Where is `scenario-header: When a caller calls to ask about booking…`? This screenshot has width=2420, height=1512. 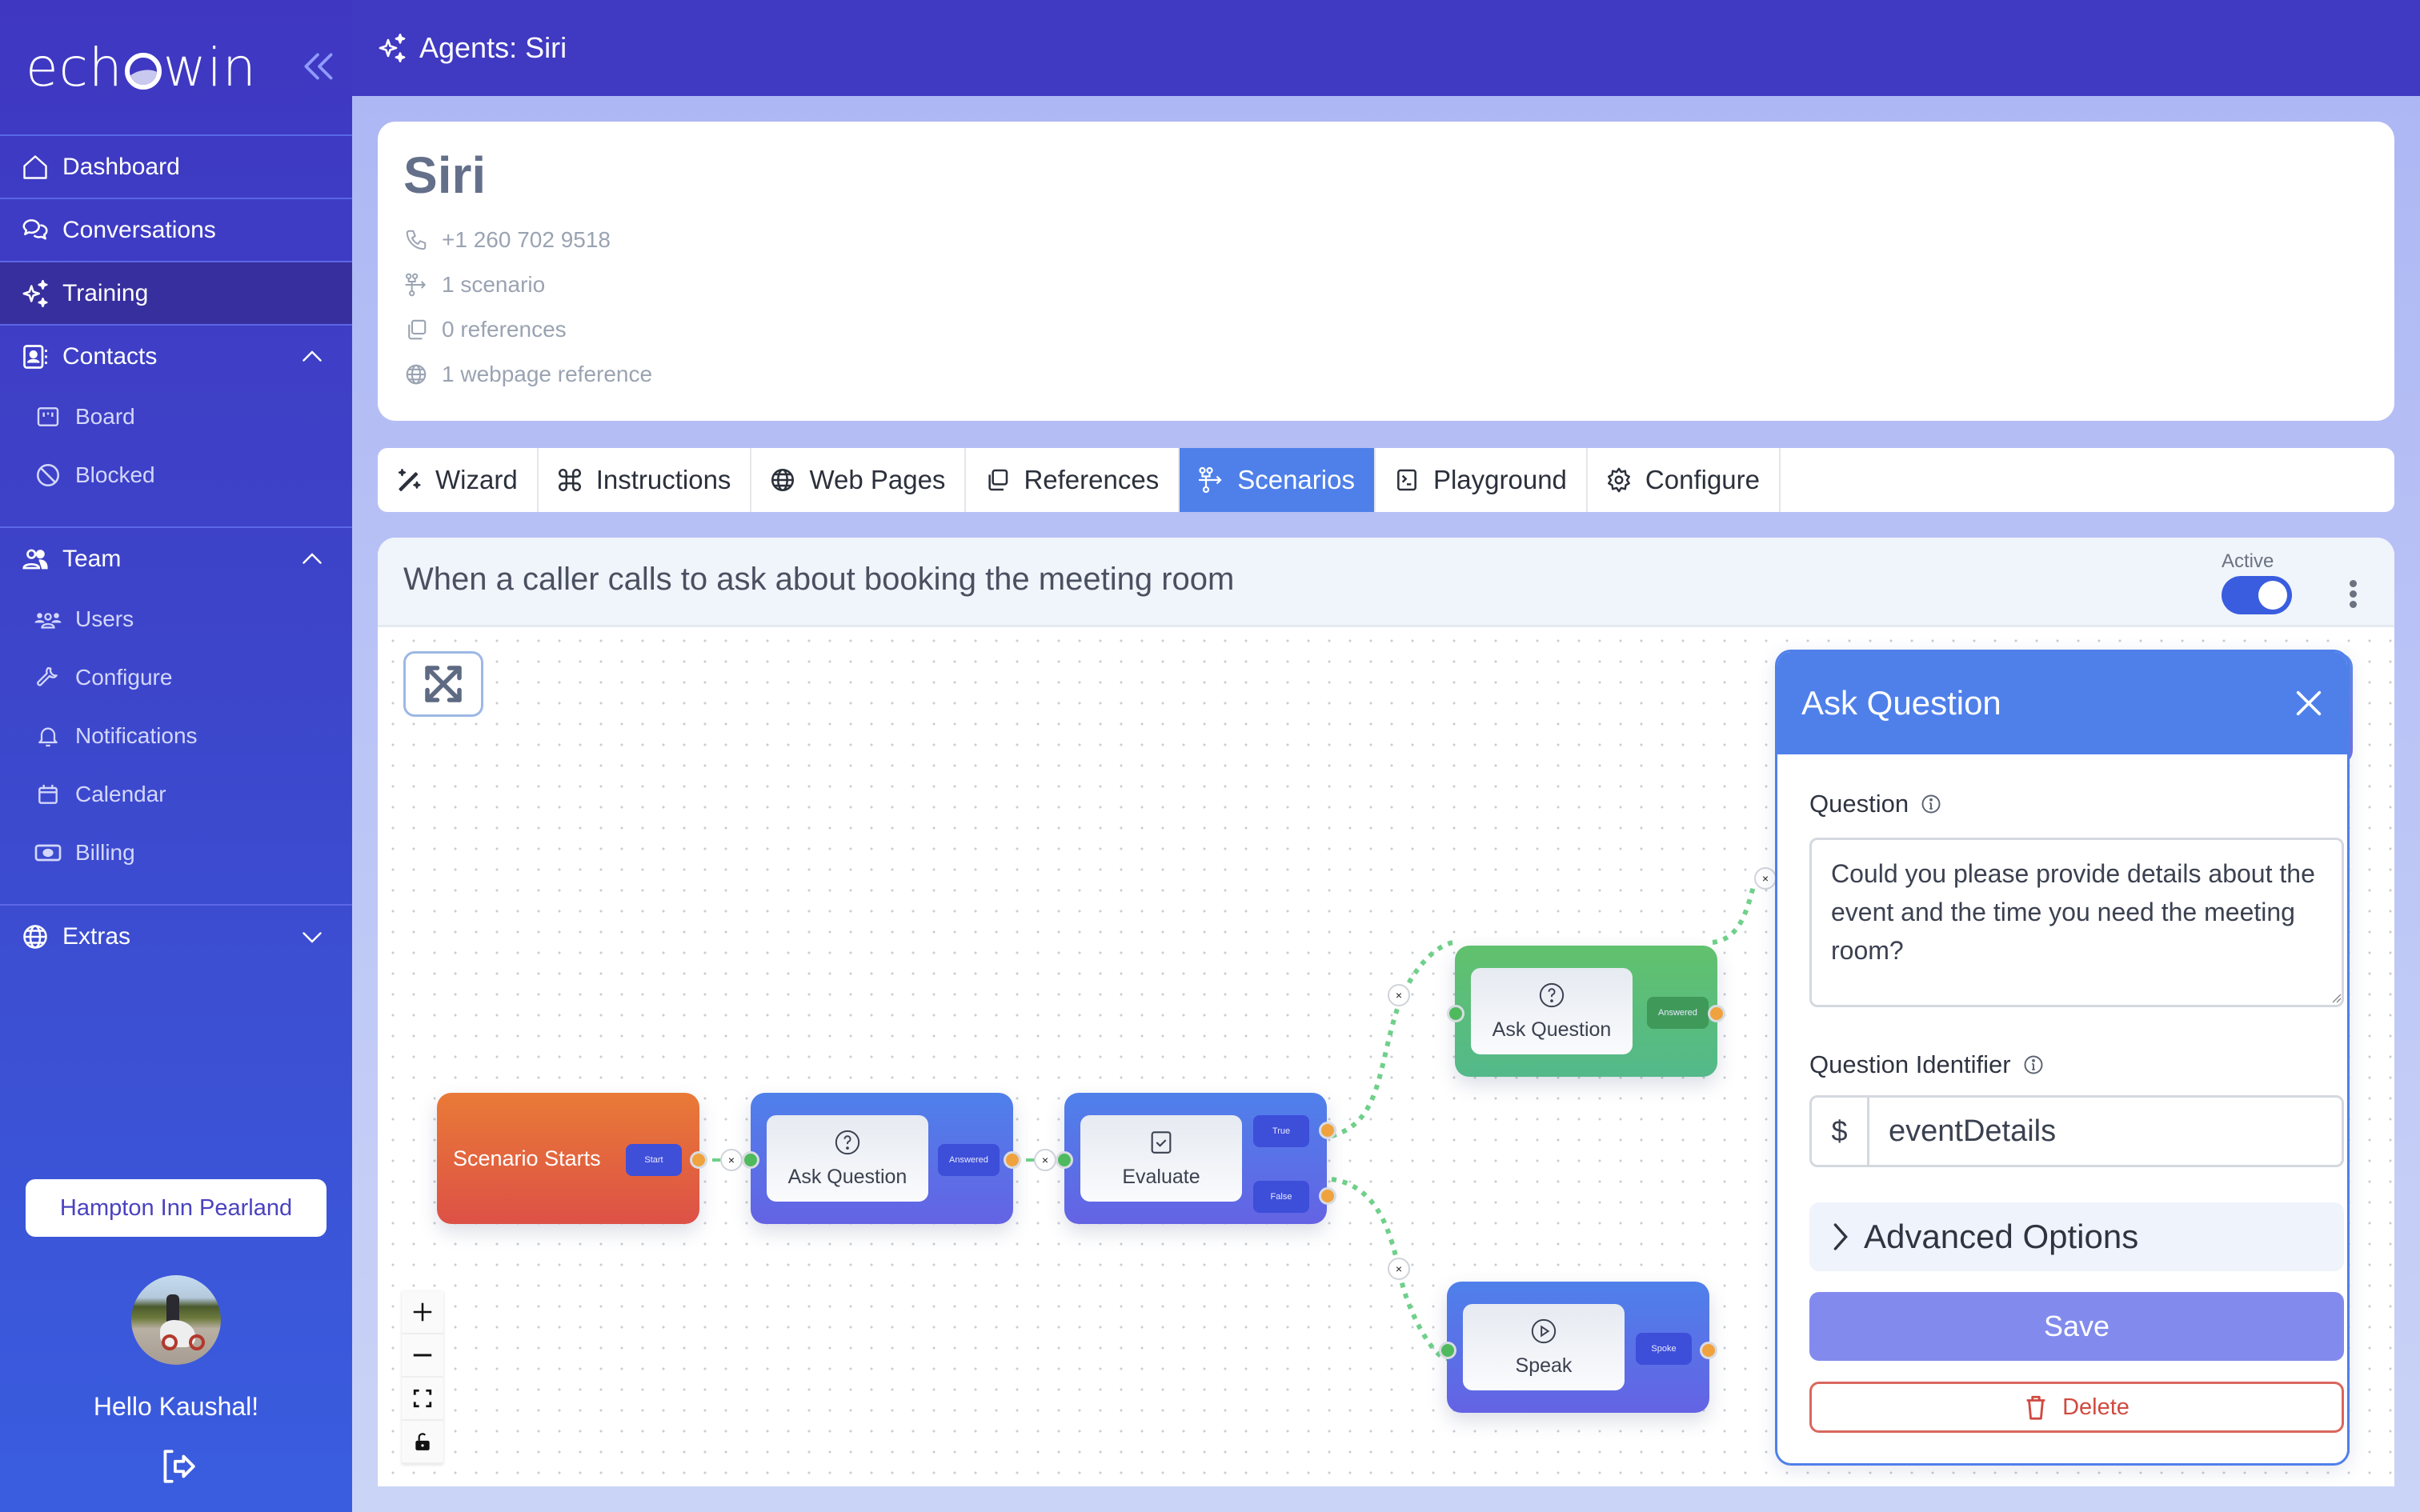 scenario-header: When a caller calls to ask about booking… is located at coordinates (1386, 582).